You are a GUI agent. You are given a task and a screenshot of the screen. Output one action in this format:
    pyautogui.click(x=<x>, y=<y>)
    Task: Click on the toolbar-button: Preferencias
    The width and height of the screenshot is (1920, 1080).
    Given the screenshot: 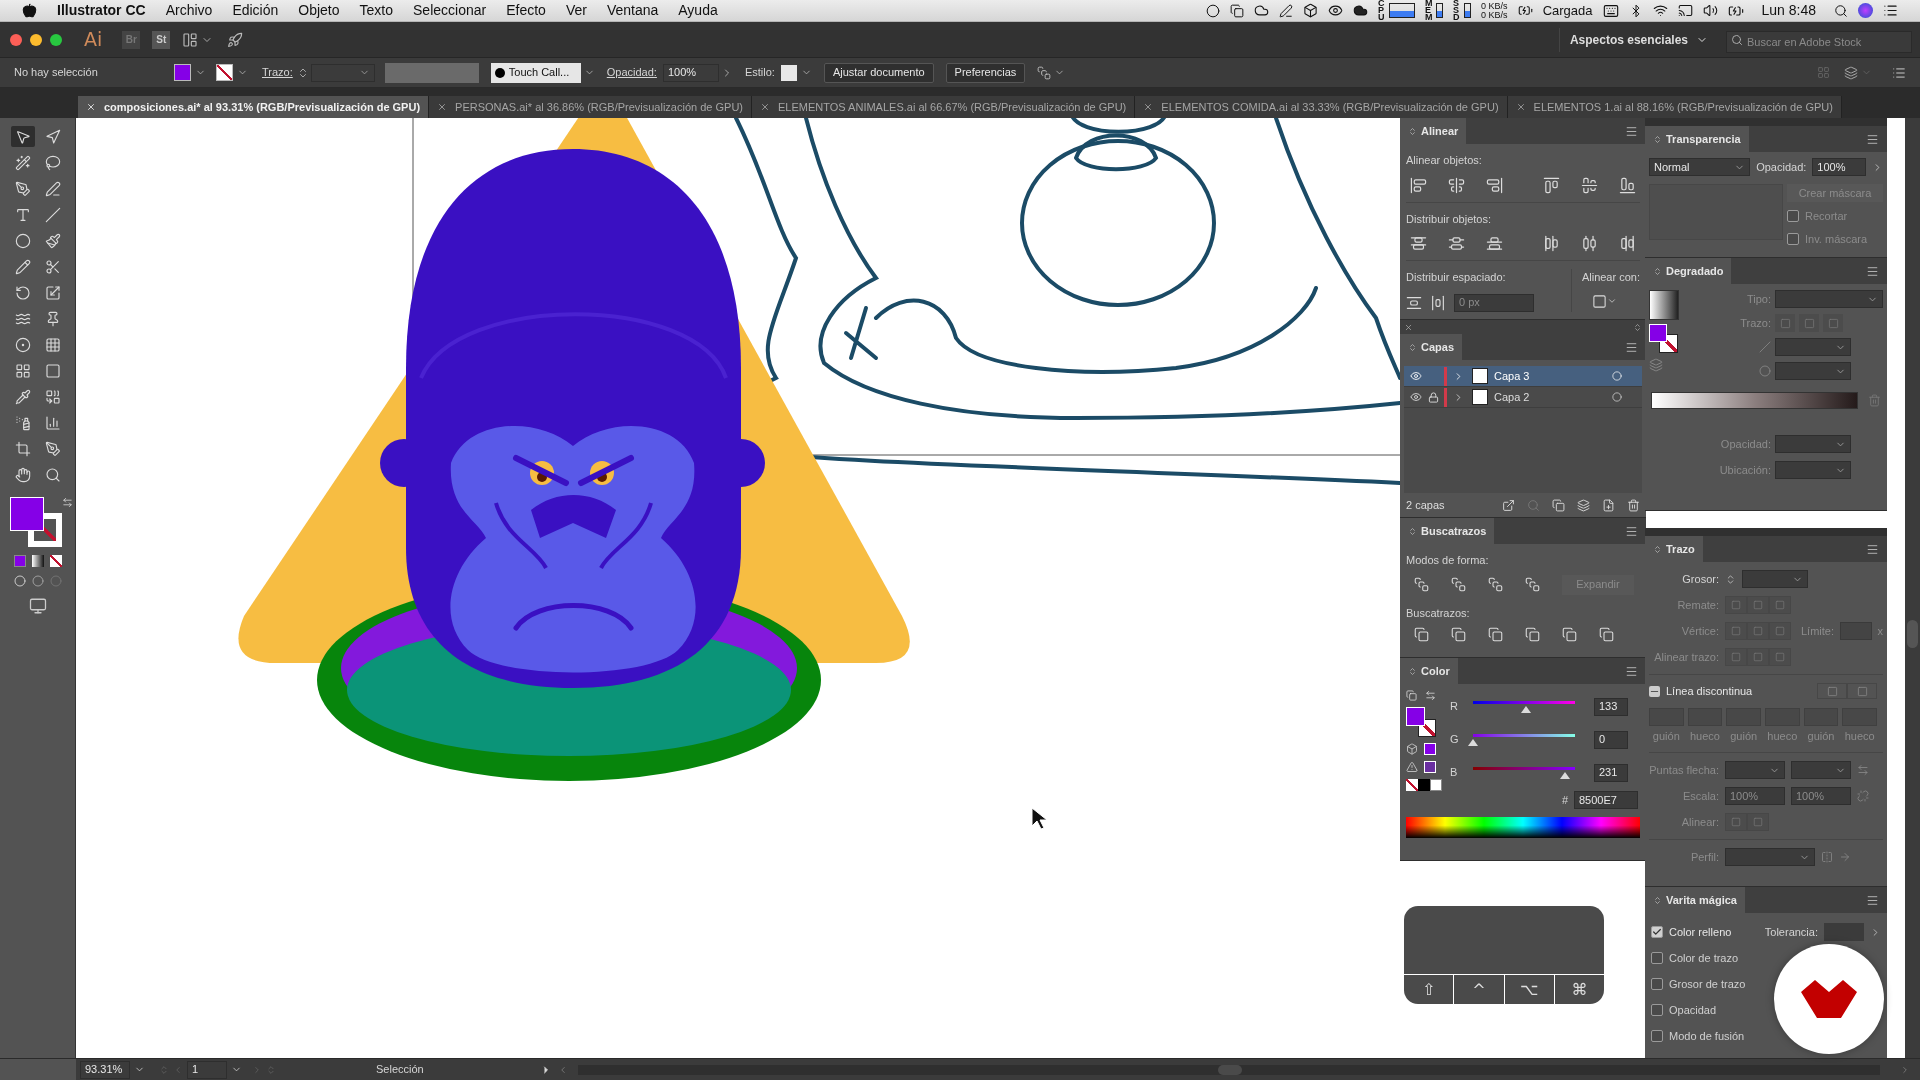 What is the action you would take?
    pyautogui.click(x=985, y=72)
    